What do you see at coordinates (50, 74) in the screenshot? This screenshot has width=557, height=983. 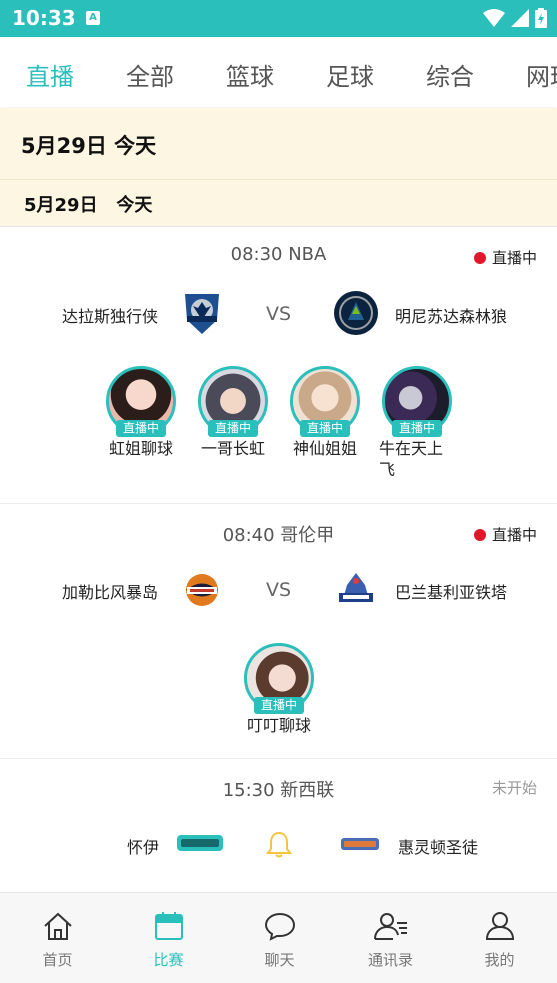 I see `tab-live: 直播` at bounding box center [50, 74].